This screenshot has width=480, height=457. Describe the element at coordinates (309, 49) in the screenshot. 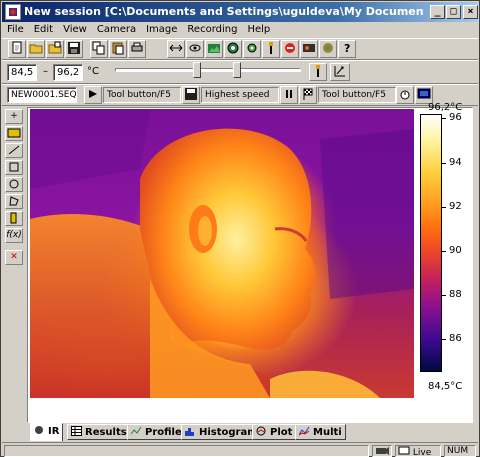

I see `record-icon` at that location.